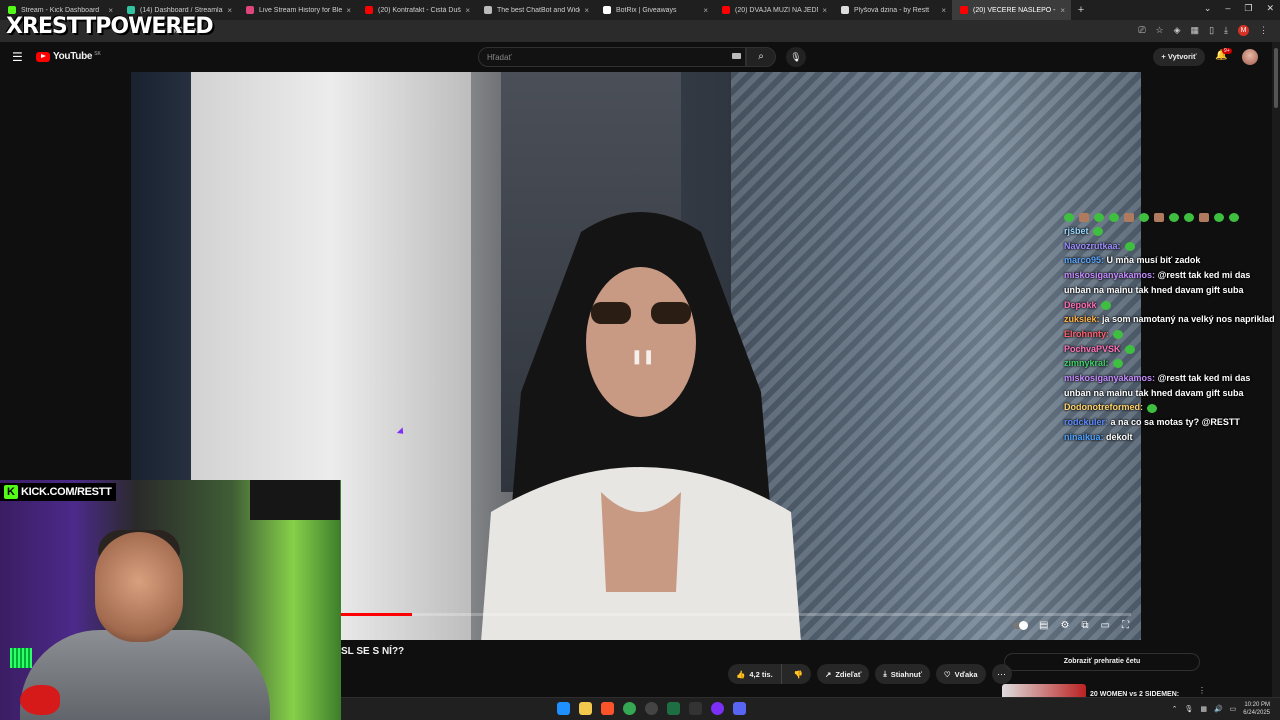  Describe the element at coordinates (1092, 349) in the screenshot. I see `chat-username: PochvaPVSK` at that location.